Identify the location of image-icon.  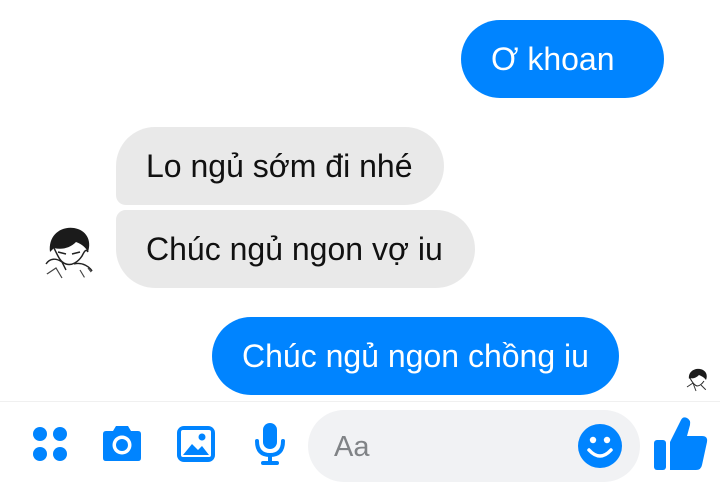
(196, 444).